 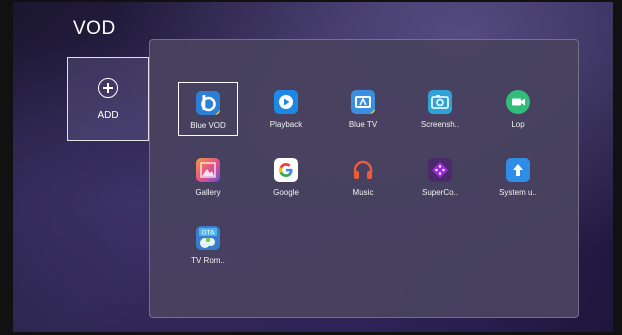 I want to click on app-playback: Playback, so click(x=286, y=109).